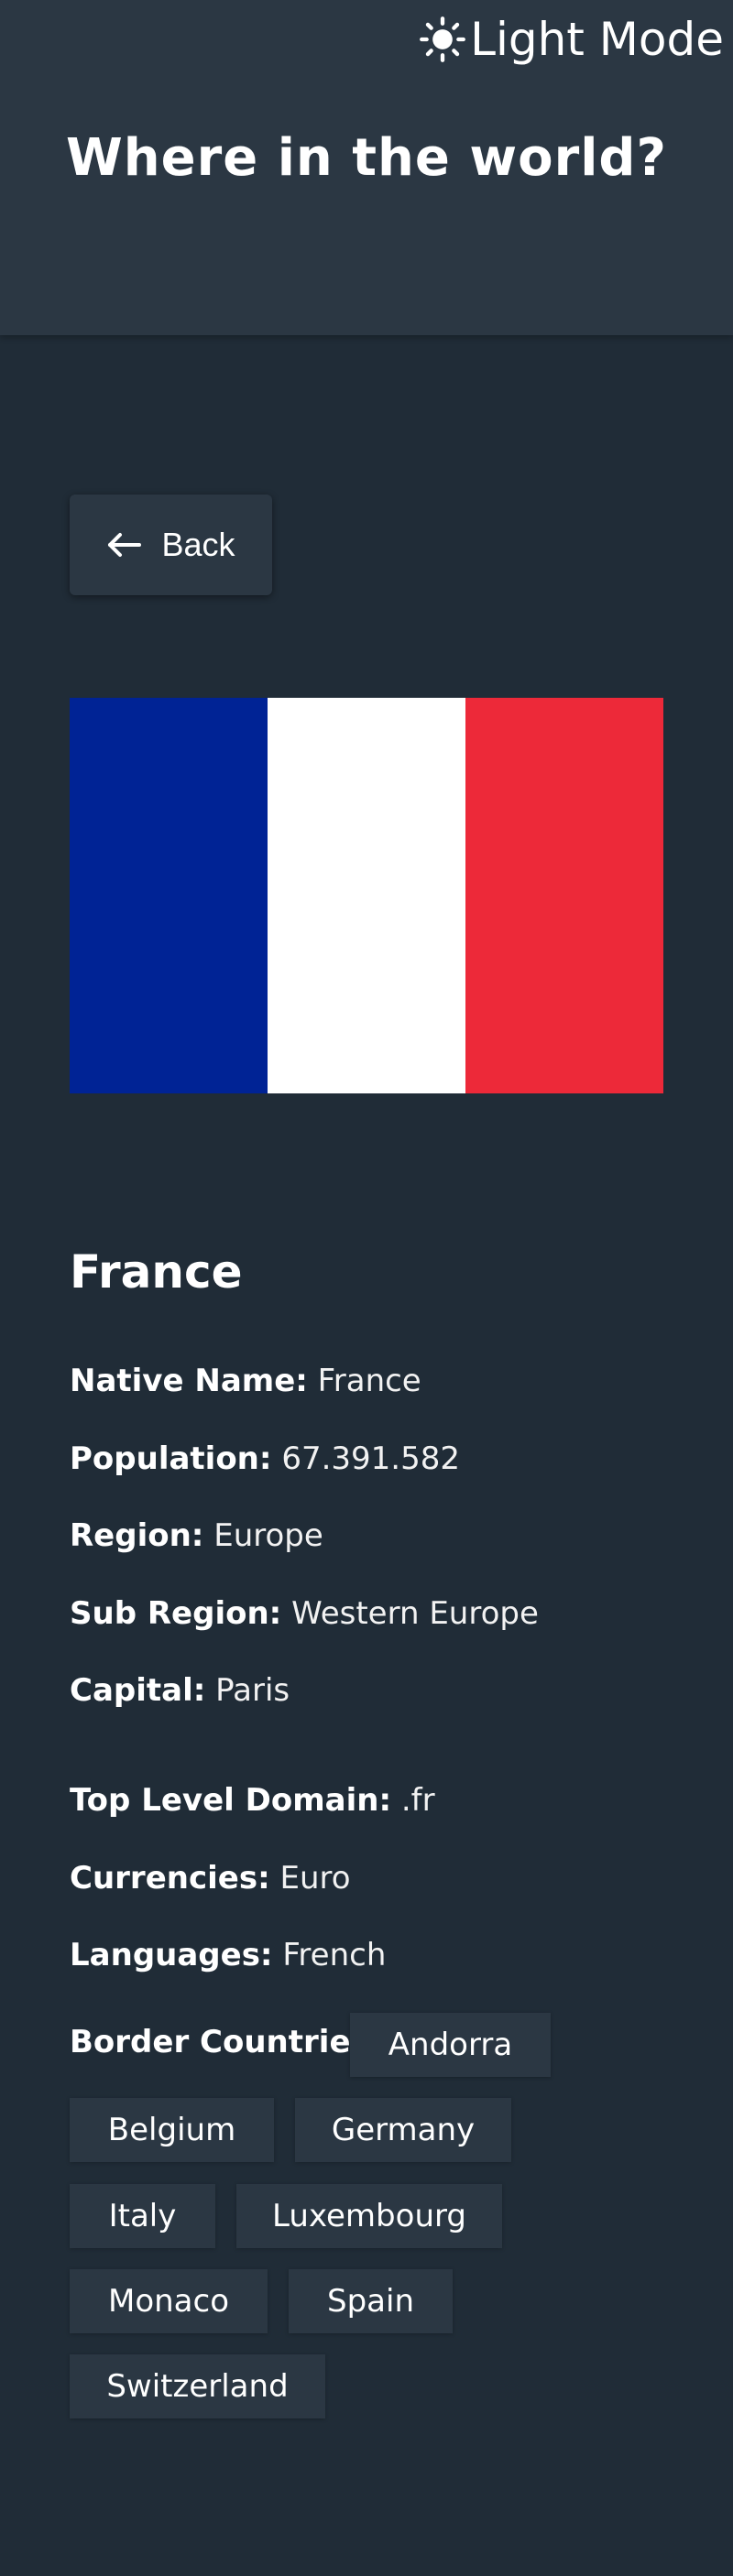 The width and height of the screenshot is (733, 2576). Describe the element at coordinates (138, 1690) in the screenshot. I see `detail-label: Capital:` at that location.